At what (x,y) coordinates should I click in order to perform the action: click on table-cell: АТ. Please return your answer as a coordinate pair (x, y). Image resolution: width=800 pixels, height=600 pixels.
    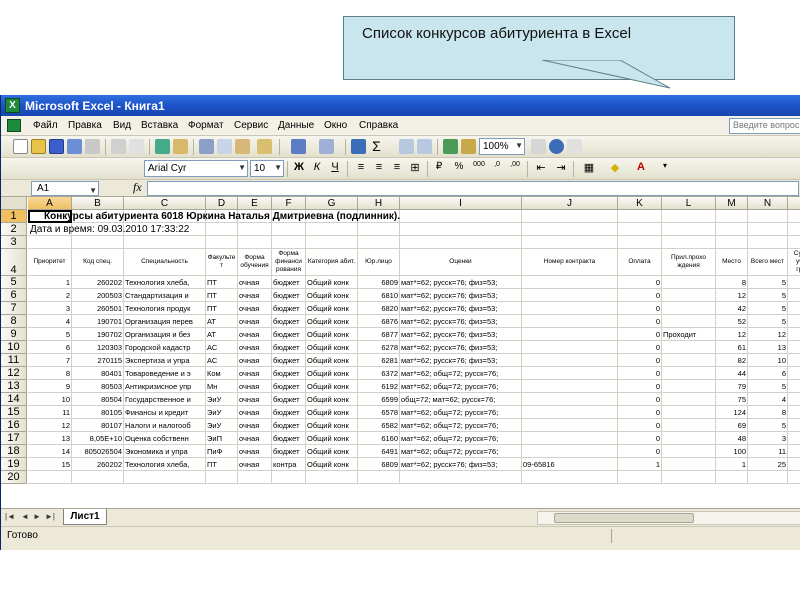
    Looking at the image, I should click on (222, 334).